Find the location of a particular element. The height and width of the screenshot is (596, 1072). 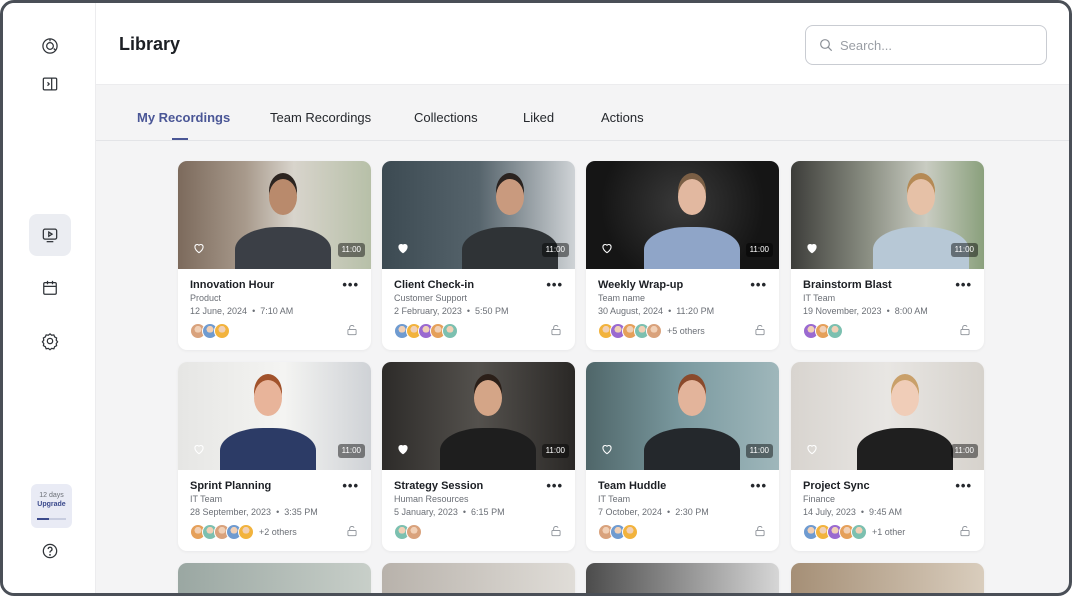

upgrade-link: Upgrade is located at coordinates (51, 504).